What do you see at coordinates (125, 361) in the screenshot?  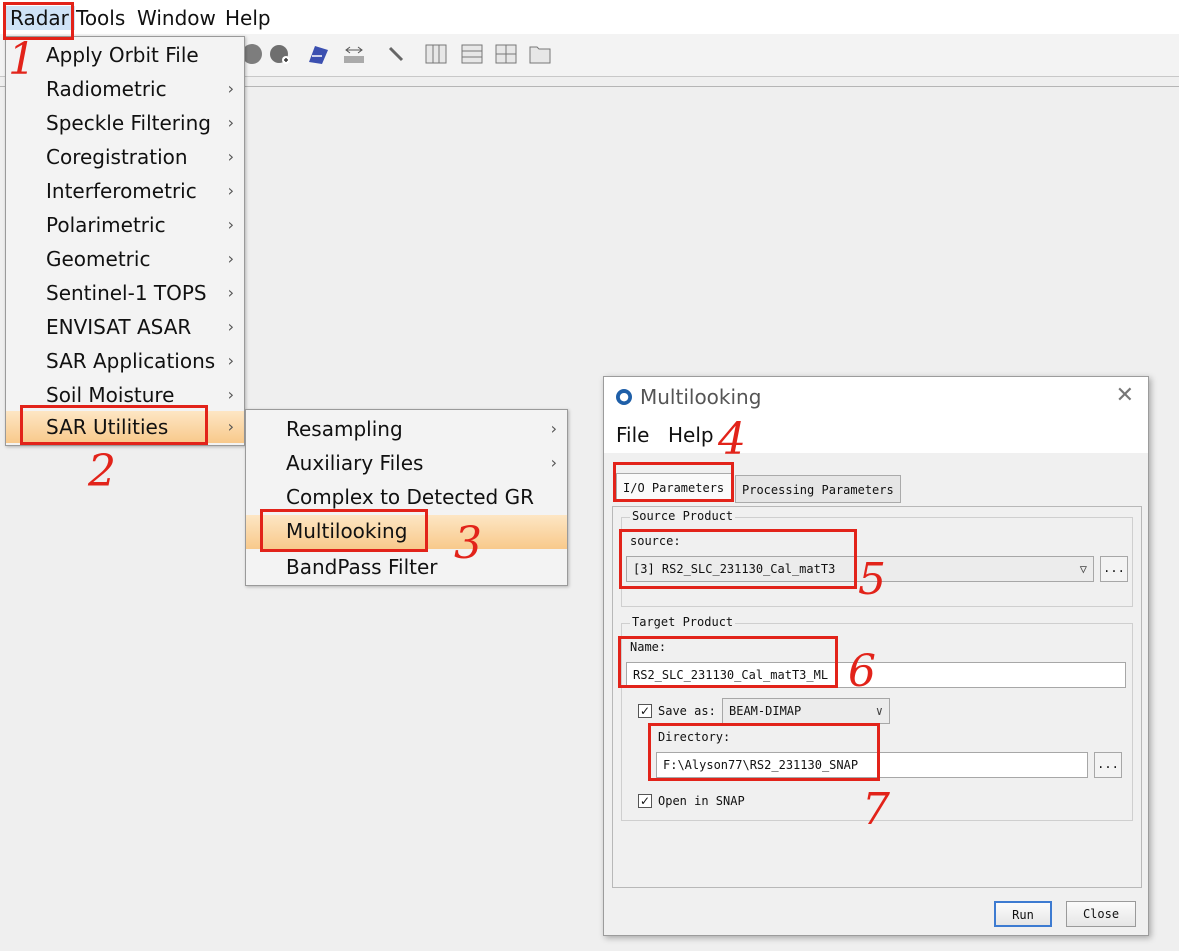 I see `menu-item-sar-applications: SAR Applications ›` at bounding box center [125, 361].